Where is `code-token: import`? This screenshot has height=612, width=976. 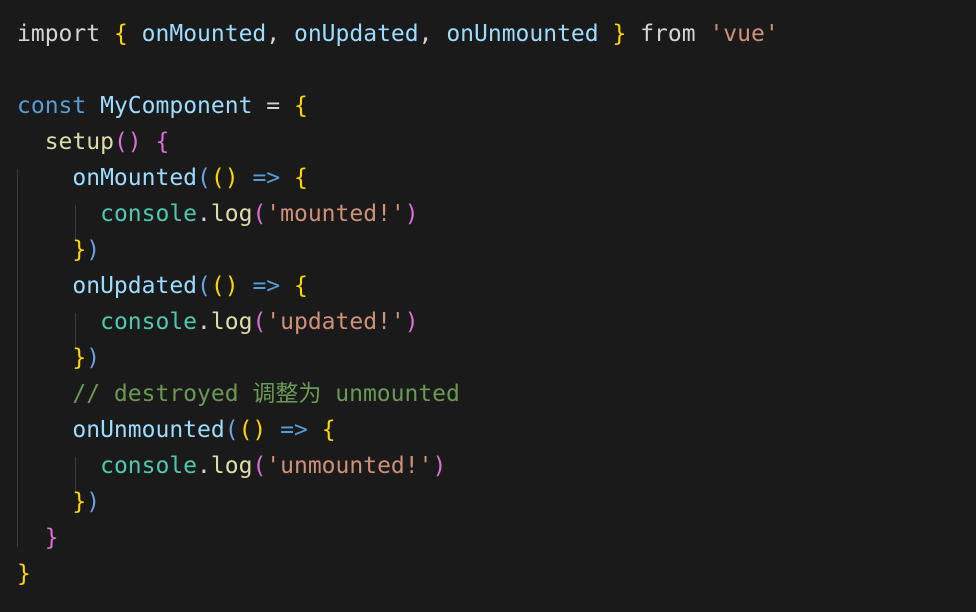
code-token: import is located at coordinates (65, 34).